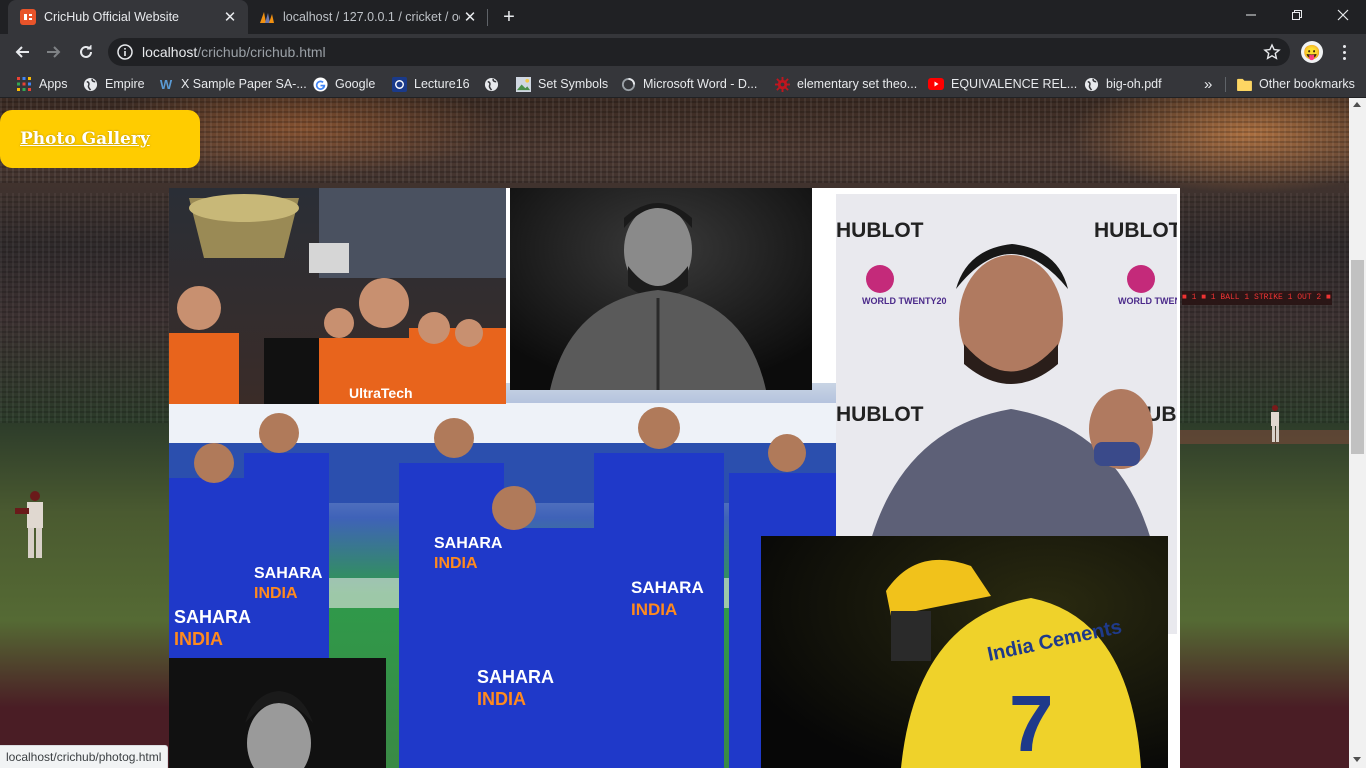 This screenshot has height=768, width=1366. I want to click on ultratech-text: UltraTech, so click(381, 393).